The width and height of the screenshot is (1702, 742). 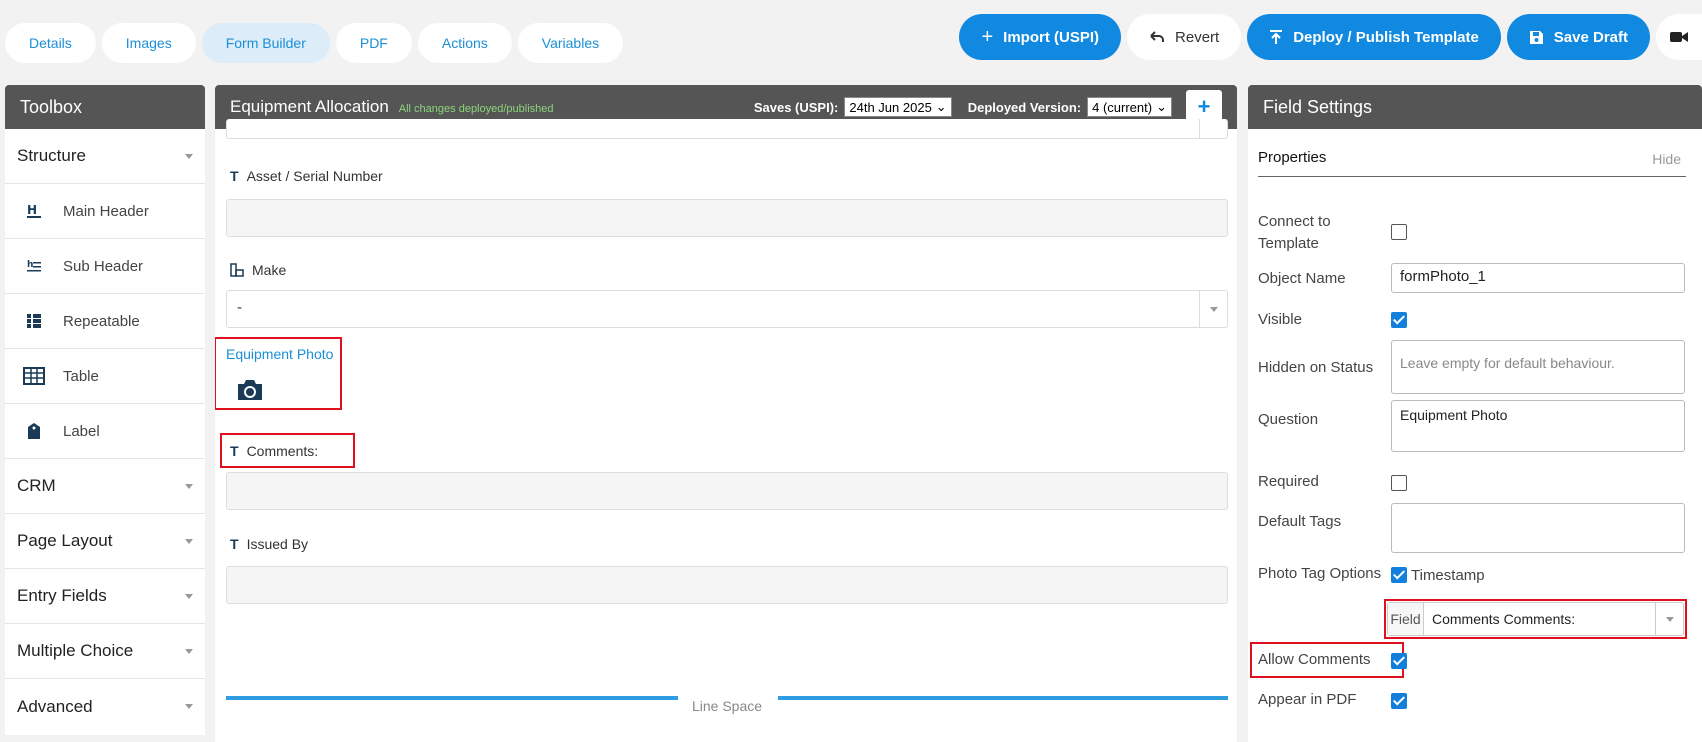 I want to click on connect-template-checkbox, so click(x=1399, y=232).